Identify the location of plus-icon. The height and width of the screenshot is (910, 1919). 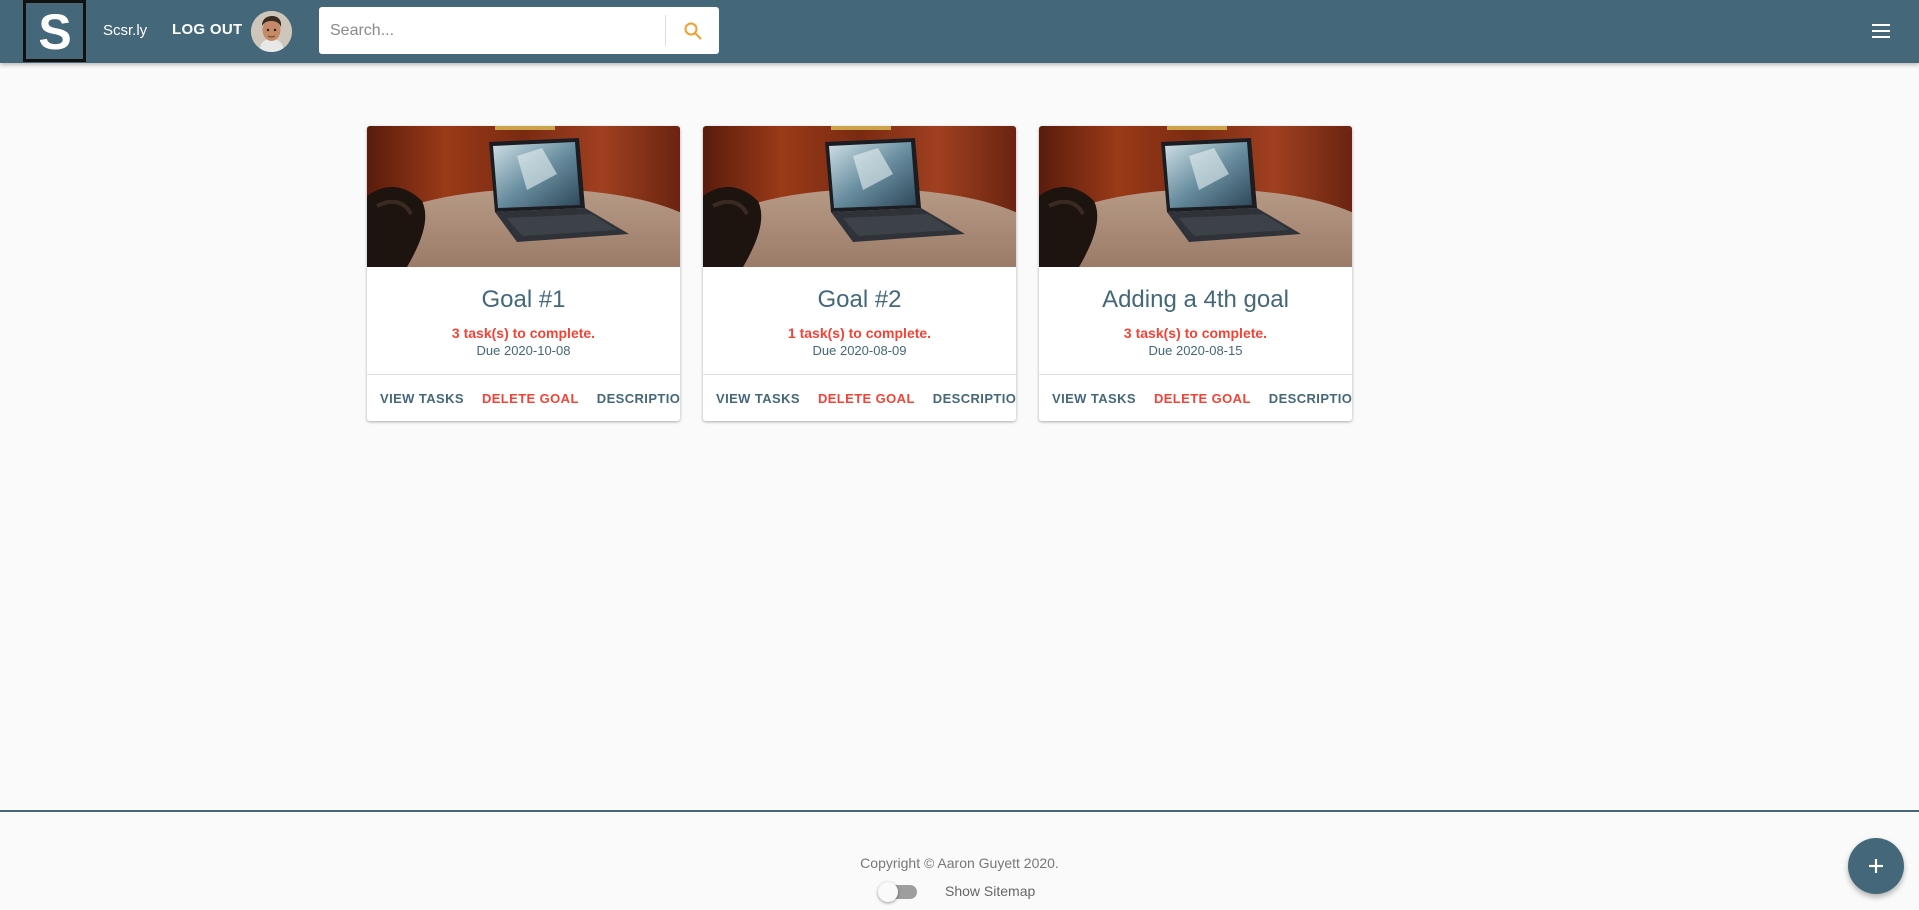
(1876, 866).